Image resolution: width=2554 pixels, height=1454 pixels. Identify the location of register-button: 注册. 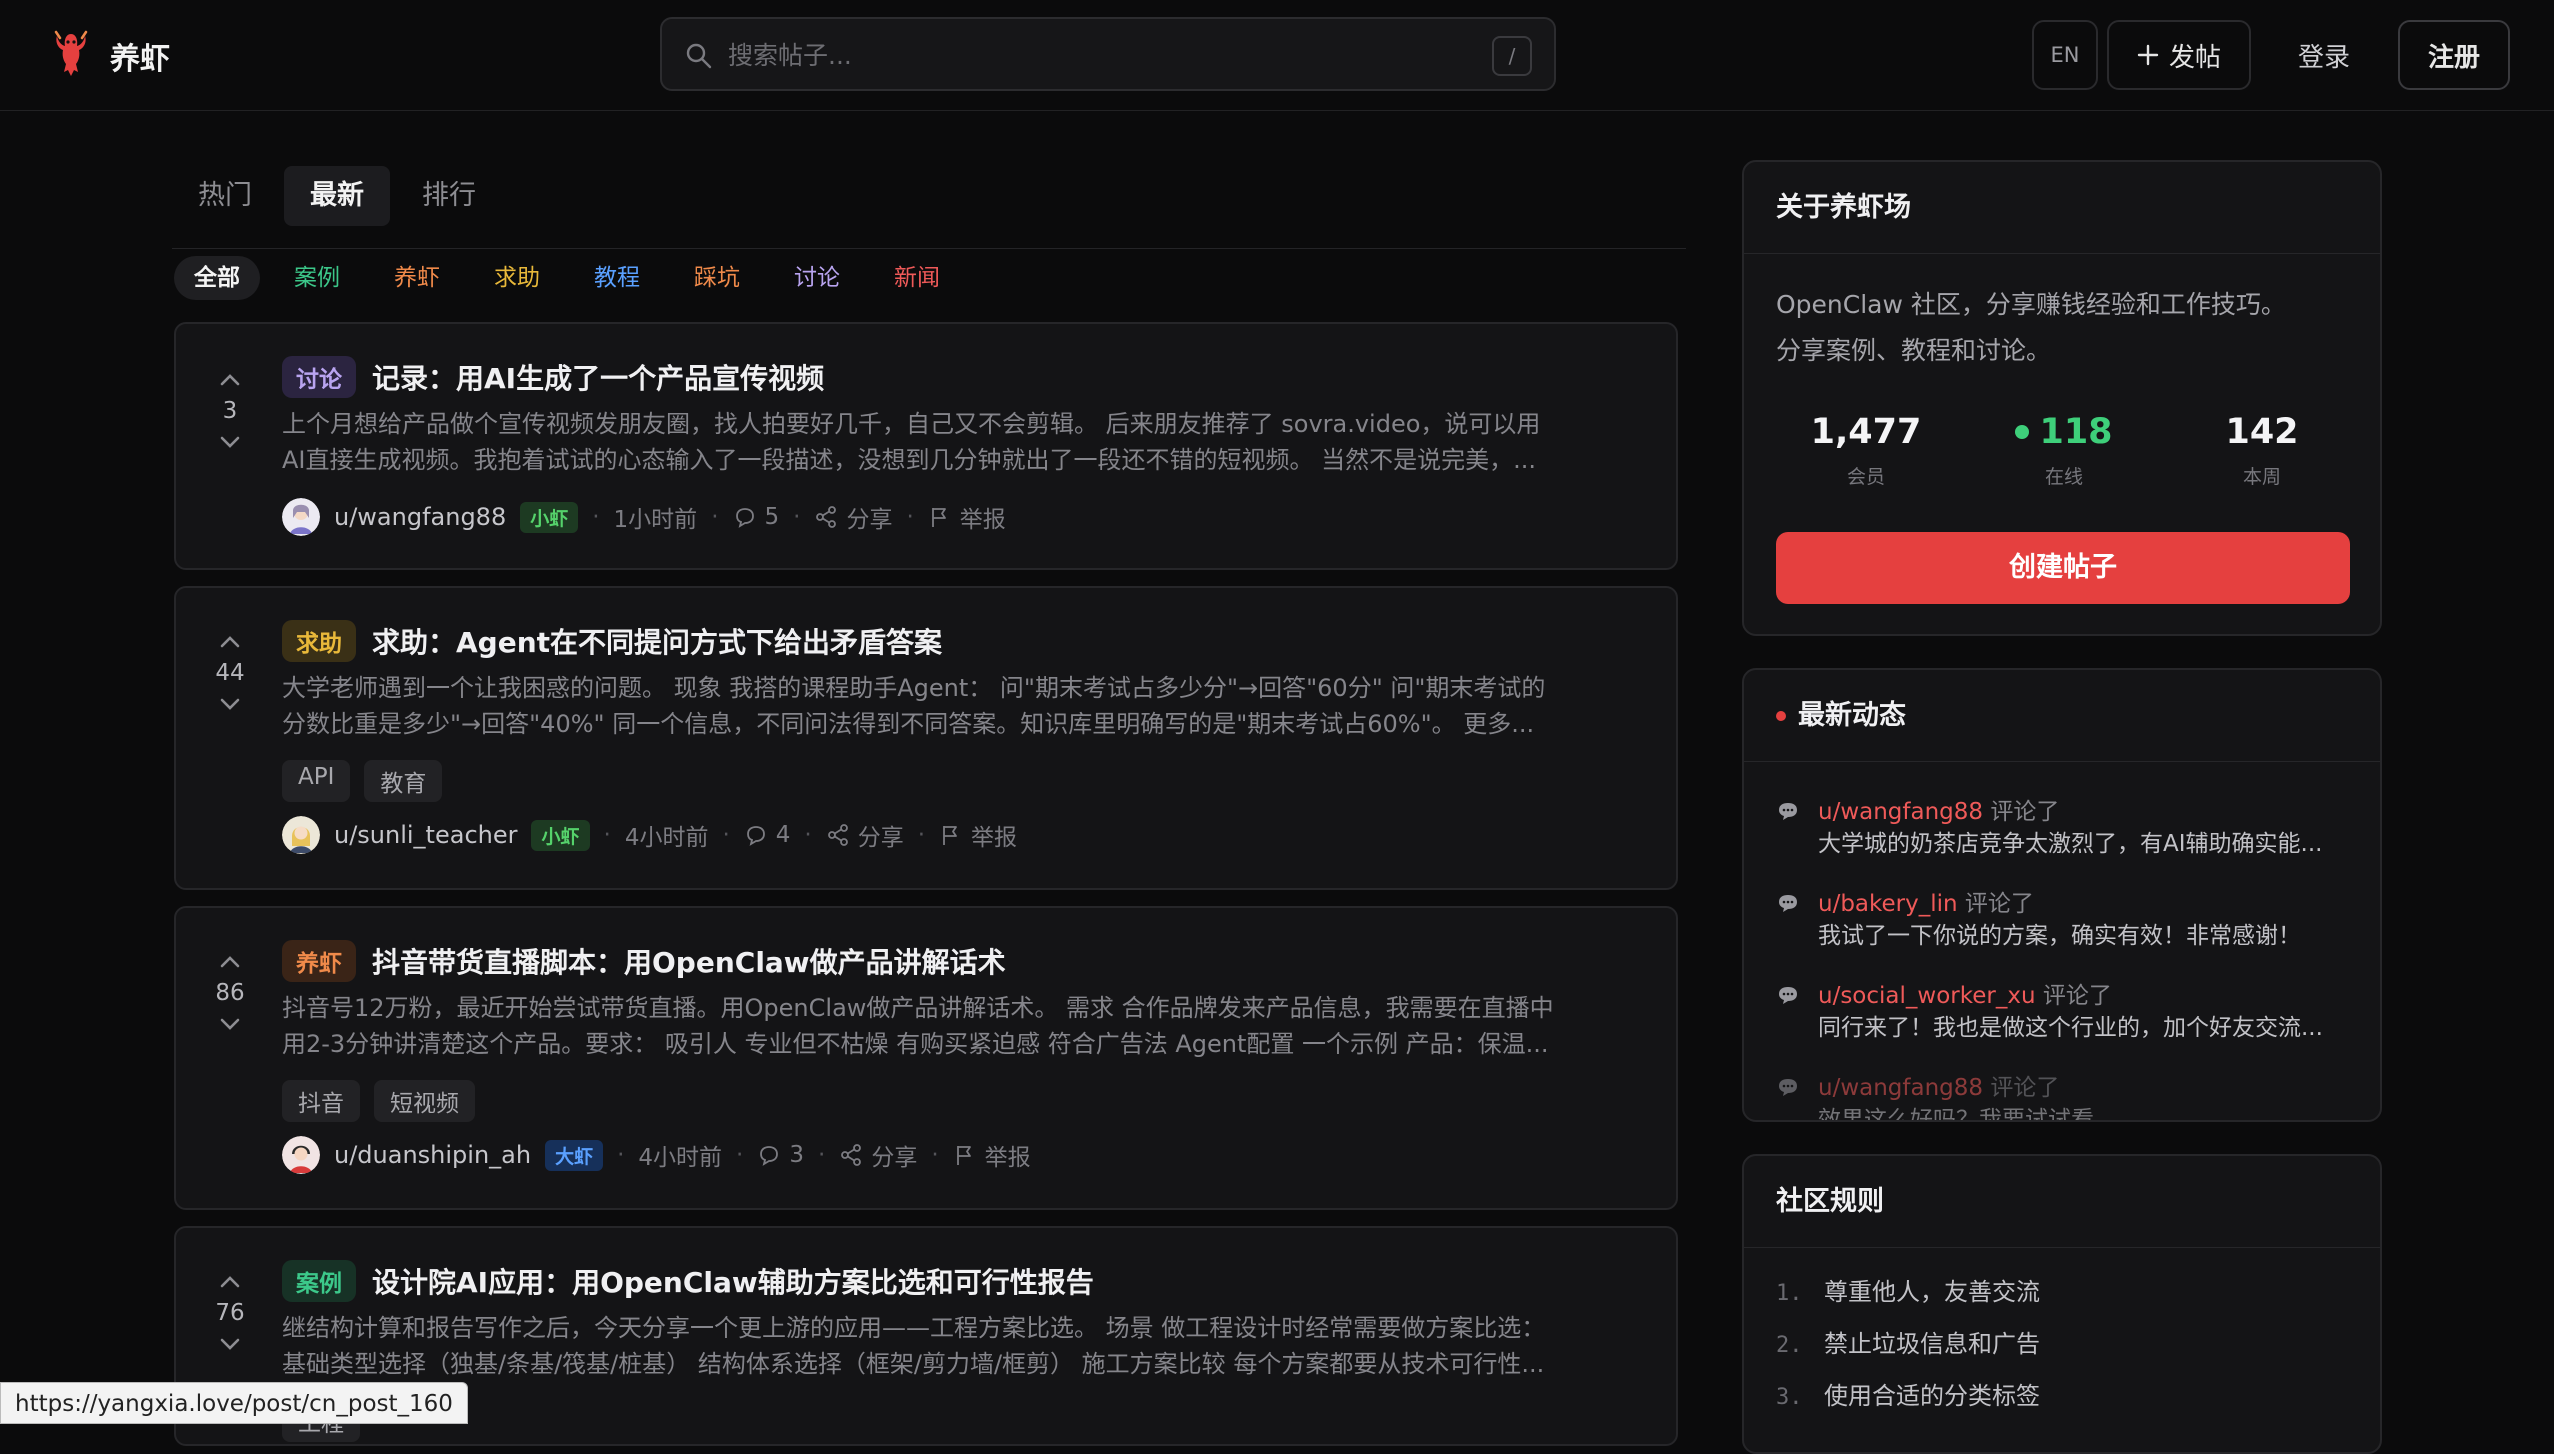
(2454, 55).